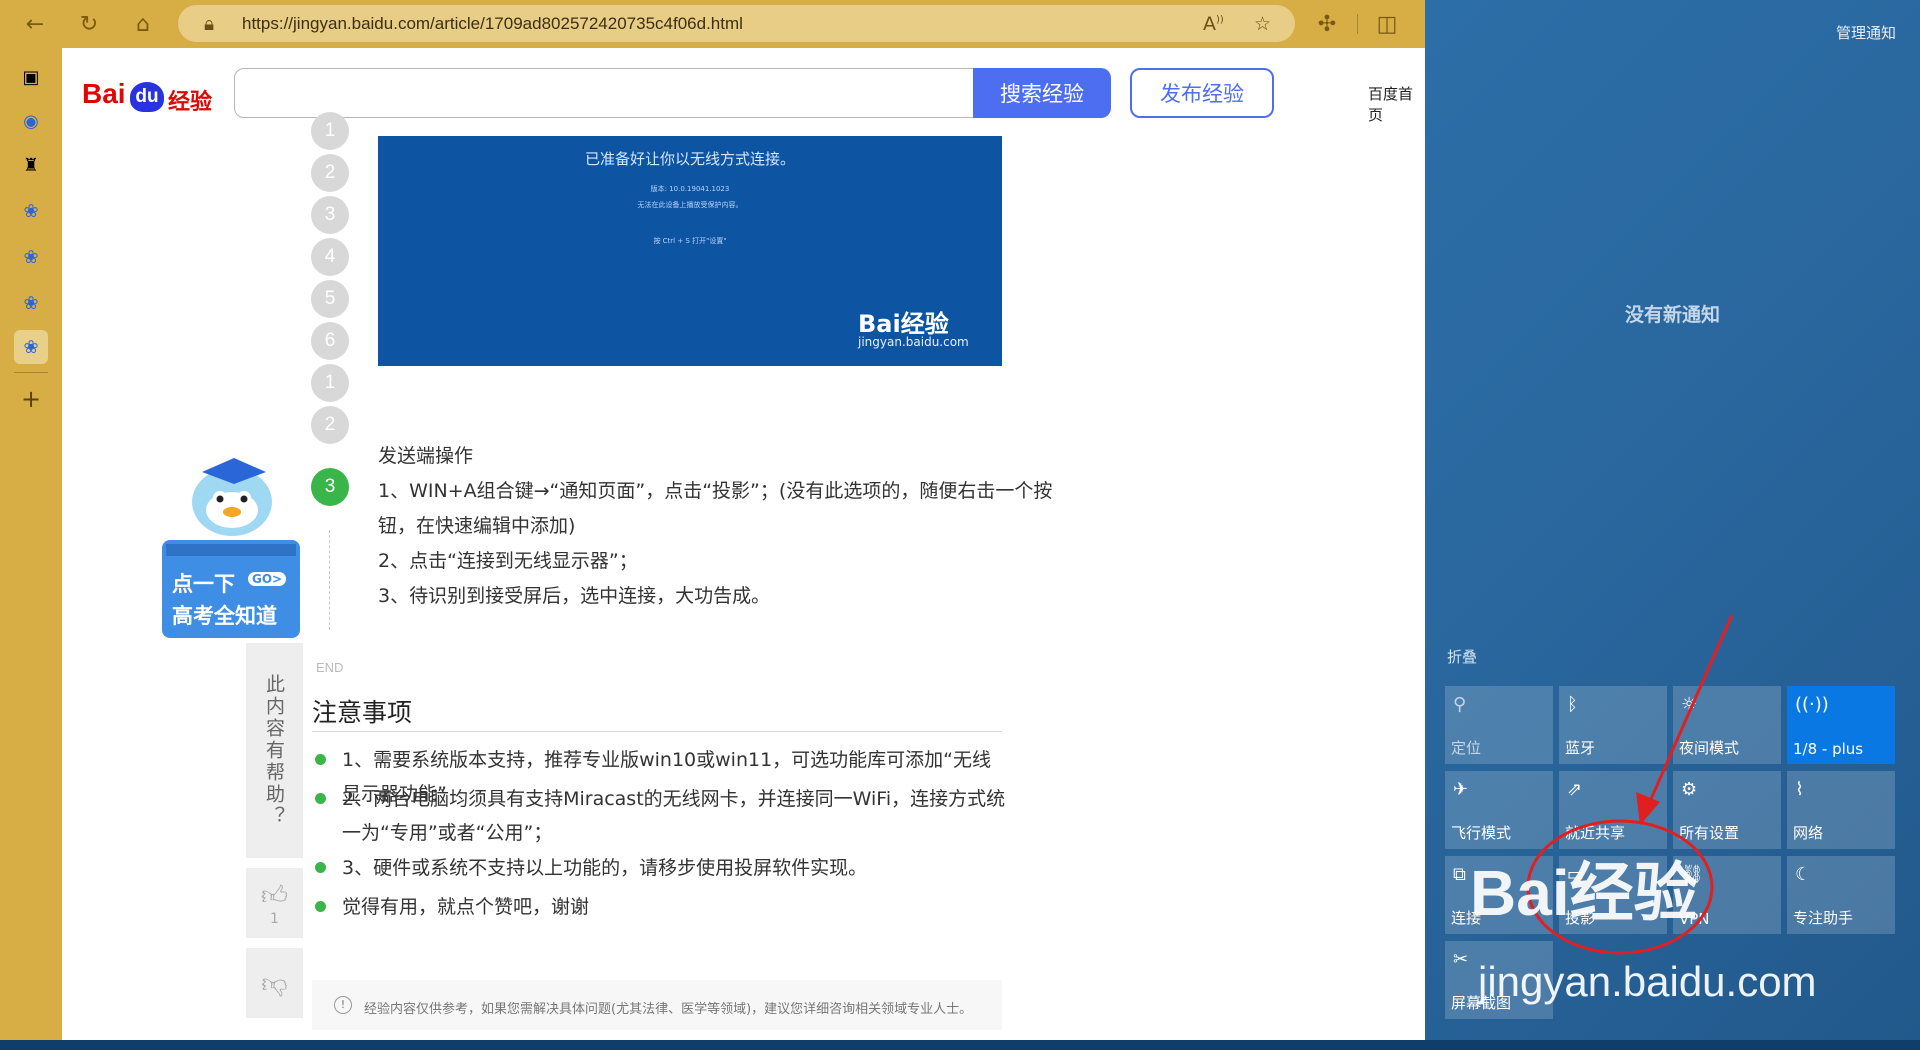  What do you see at coordinates (1499, 725) in the screenshot?
I see `tile-location: ⚲ 定位` at bounding box center [1499, 725].